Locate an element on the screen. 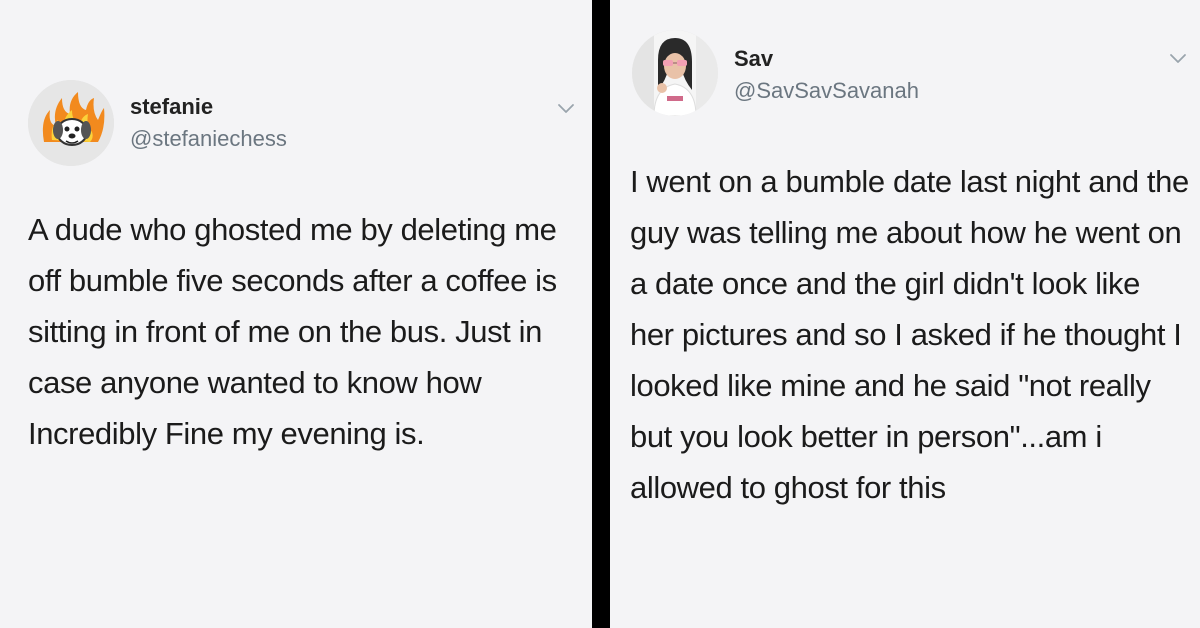  user-handle: @SavSavSavanah is located at coordinates (826, 91).